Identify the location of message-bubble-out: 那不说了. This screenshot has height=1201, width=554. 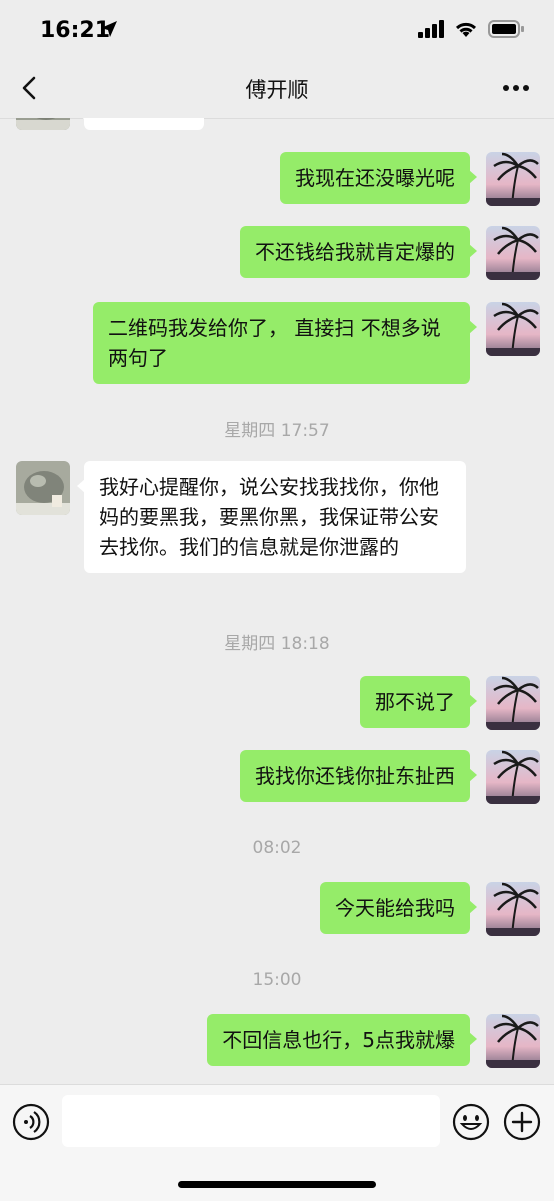
(418, 702).